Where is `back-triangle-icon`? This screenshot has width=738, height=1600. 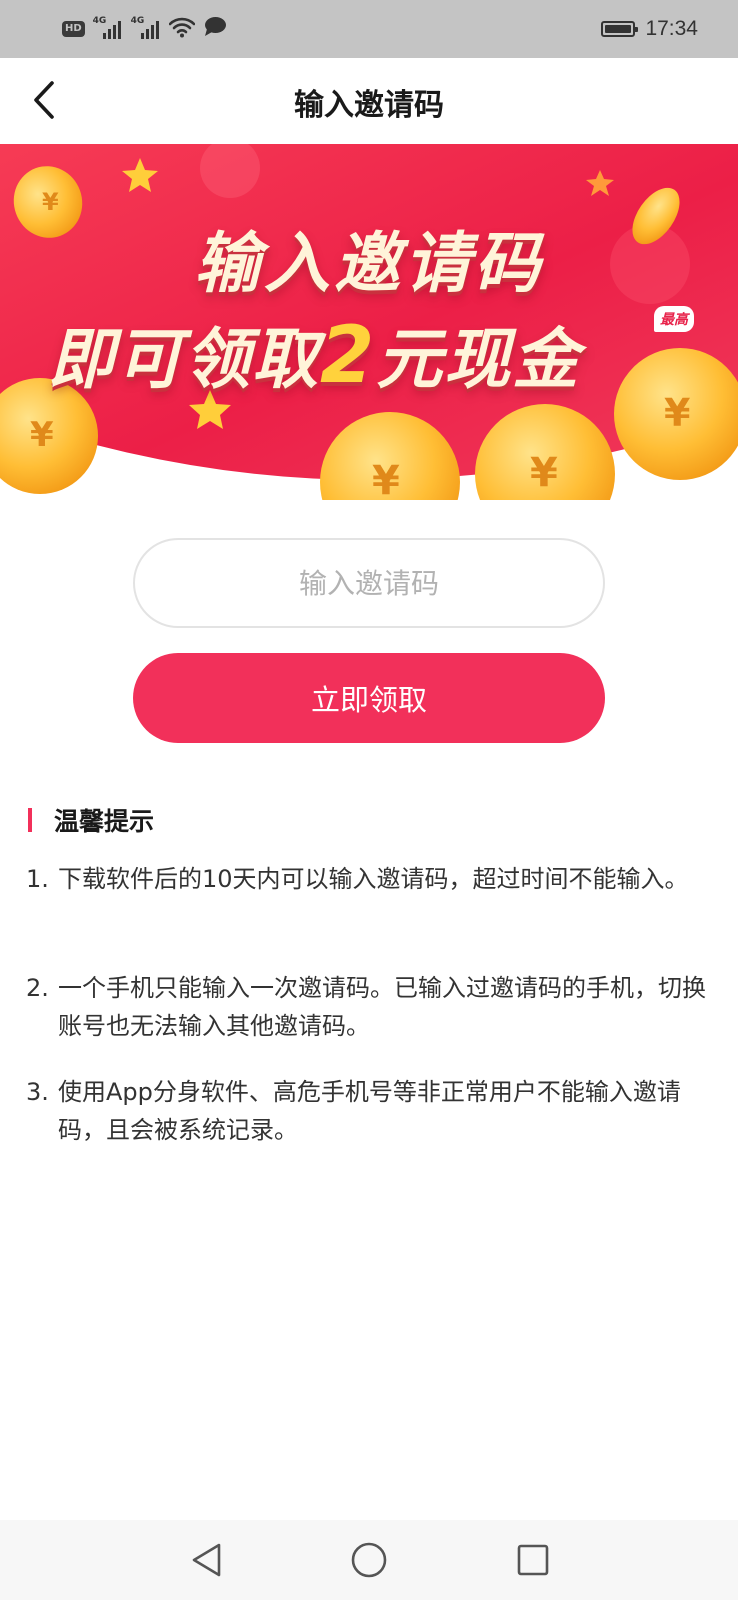 back-triangle-icon is located at coordinates (206, 1560).